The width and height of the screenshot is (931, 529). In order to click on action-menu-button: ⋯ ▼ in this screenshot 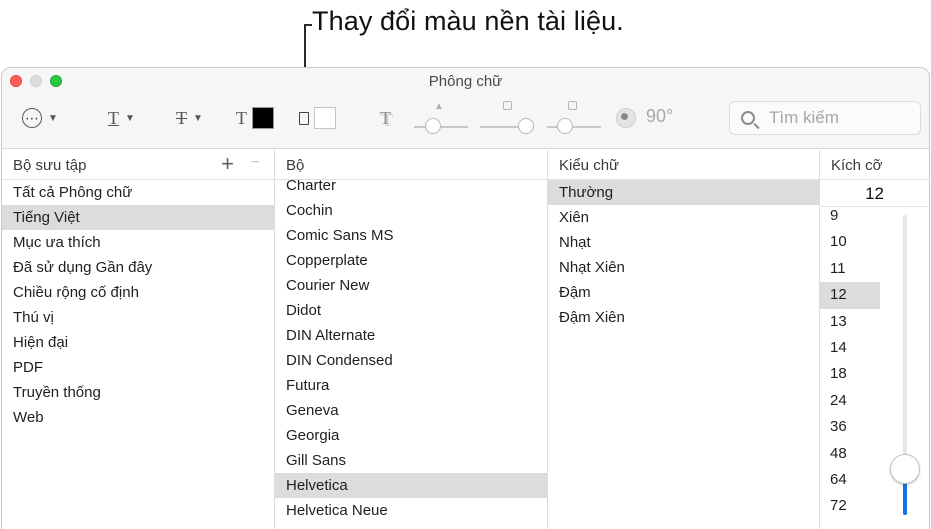, I will do `click(40, 118)`.